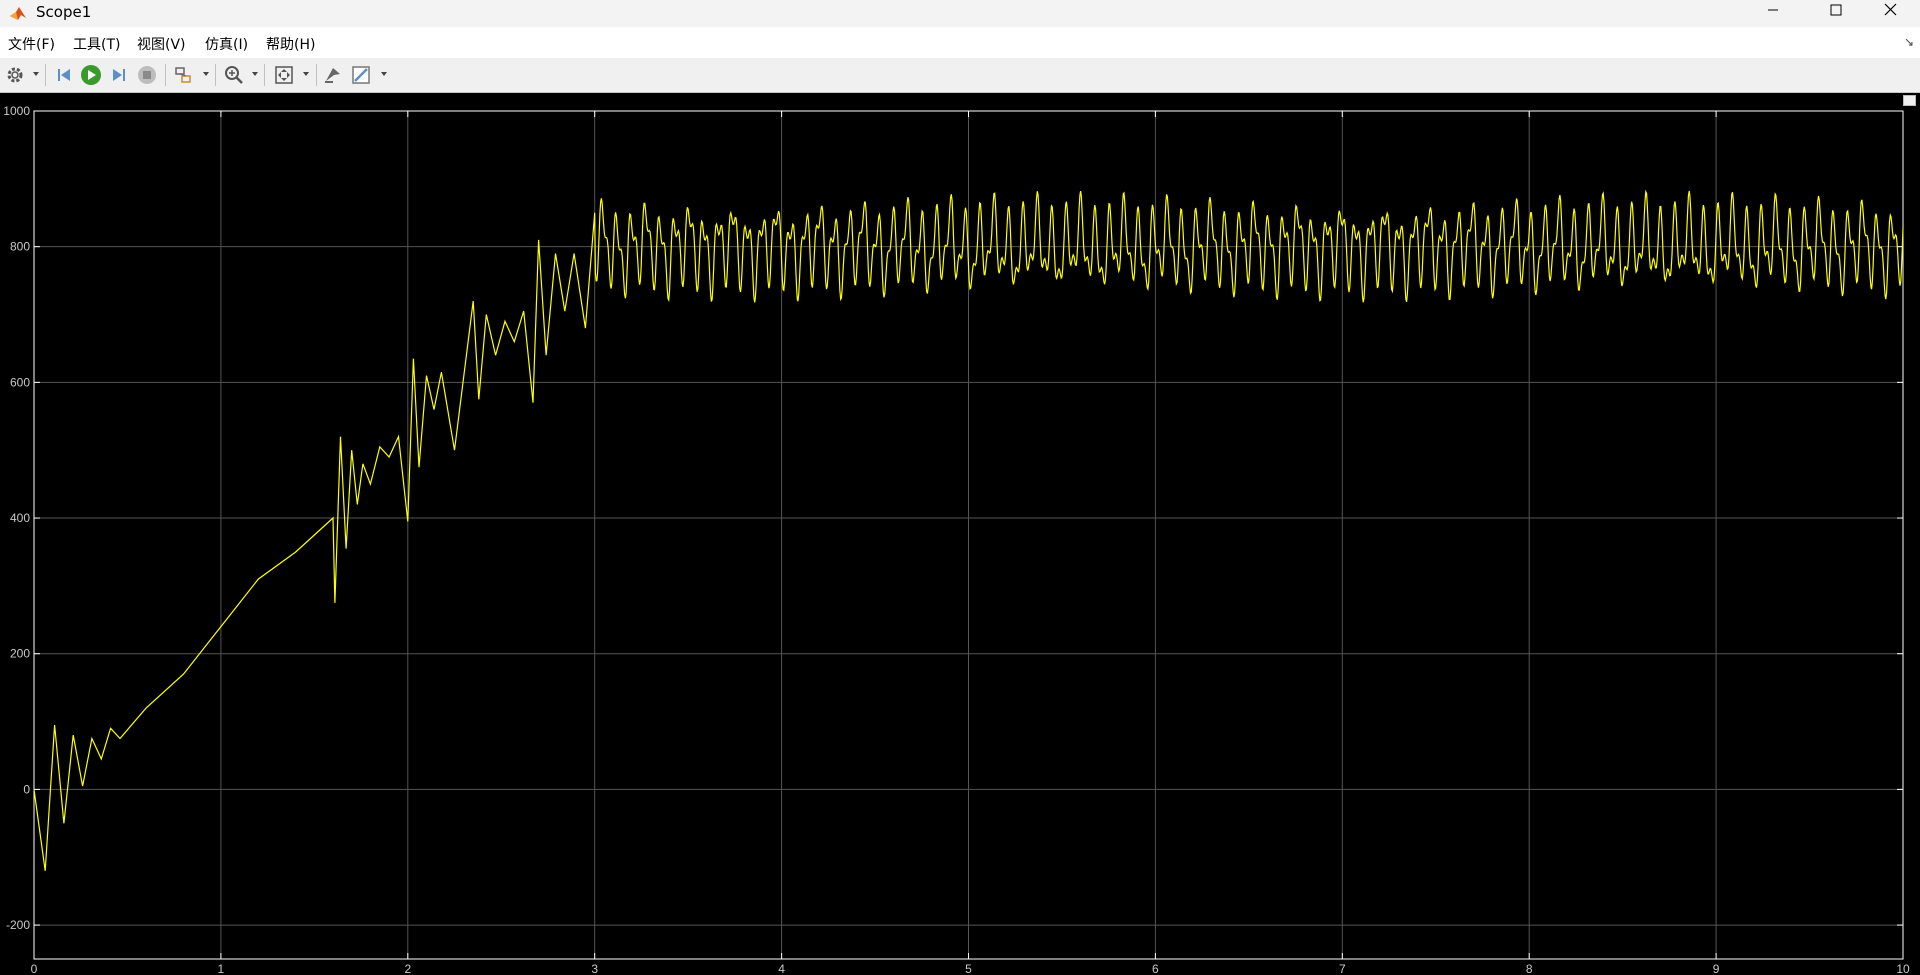 This screenshot has height=975, width=1920. Describe the element at coordinates (31, 44) in the screenshot. I see `menu-file: 文件(F)` at that location.